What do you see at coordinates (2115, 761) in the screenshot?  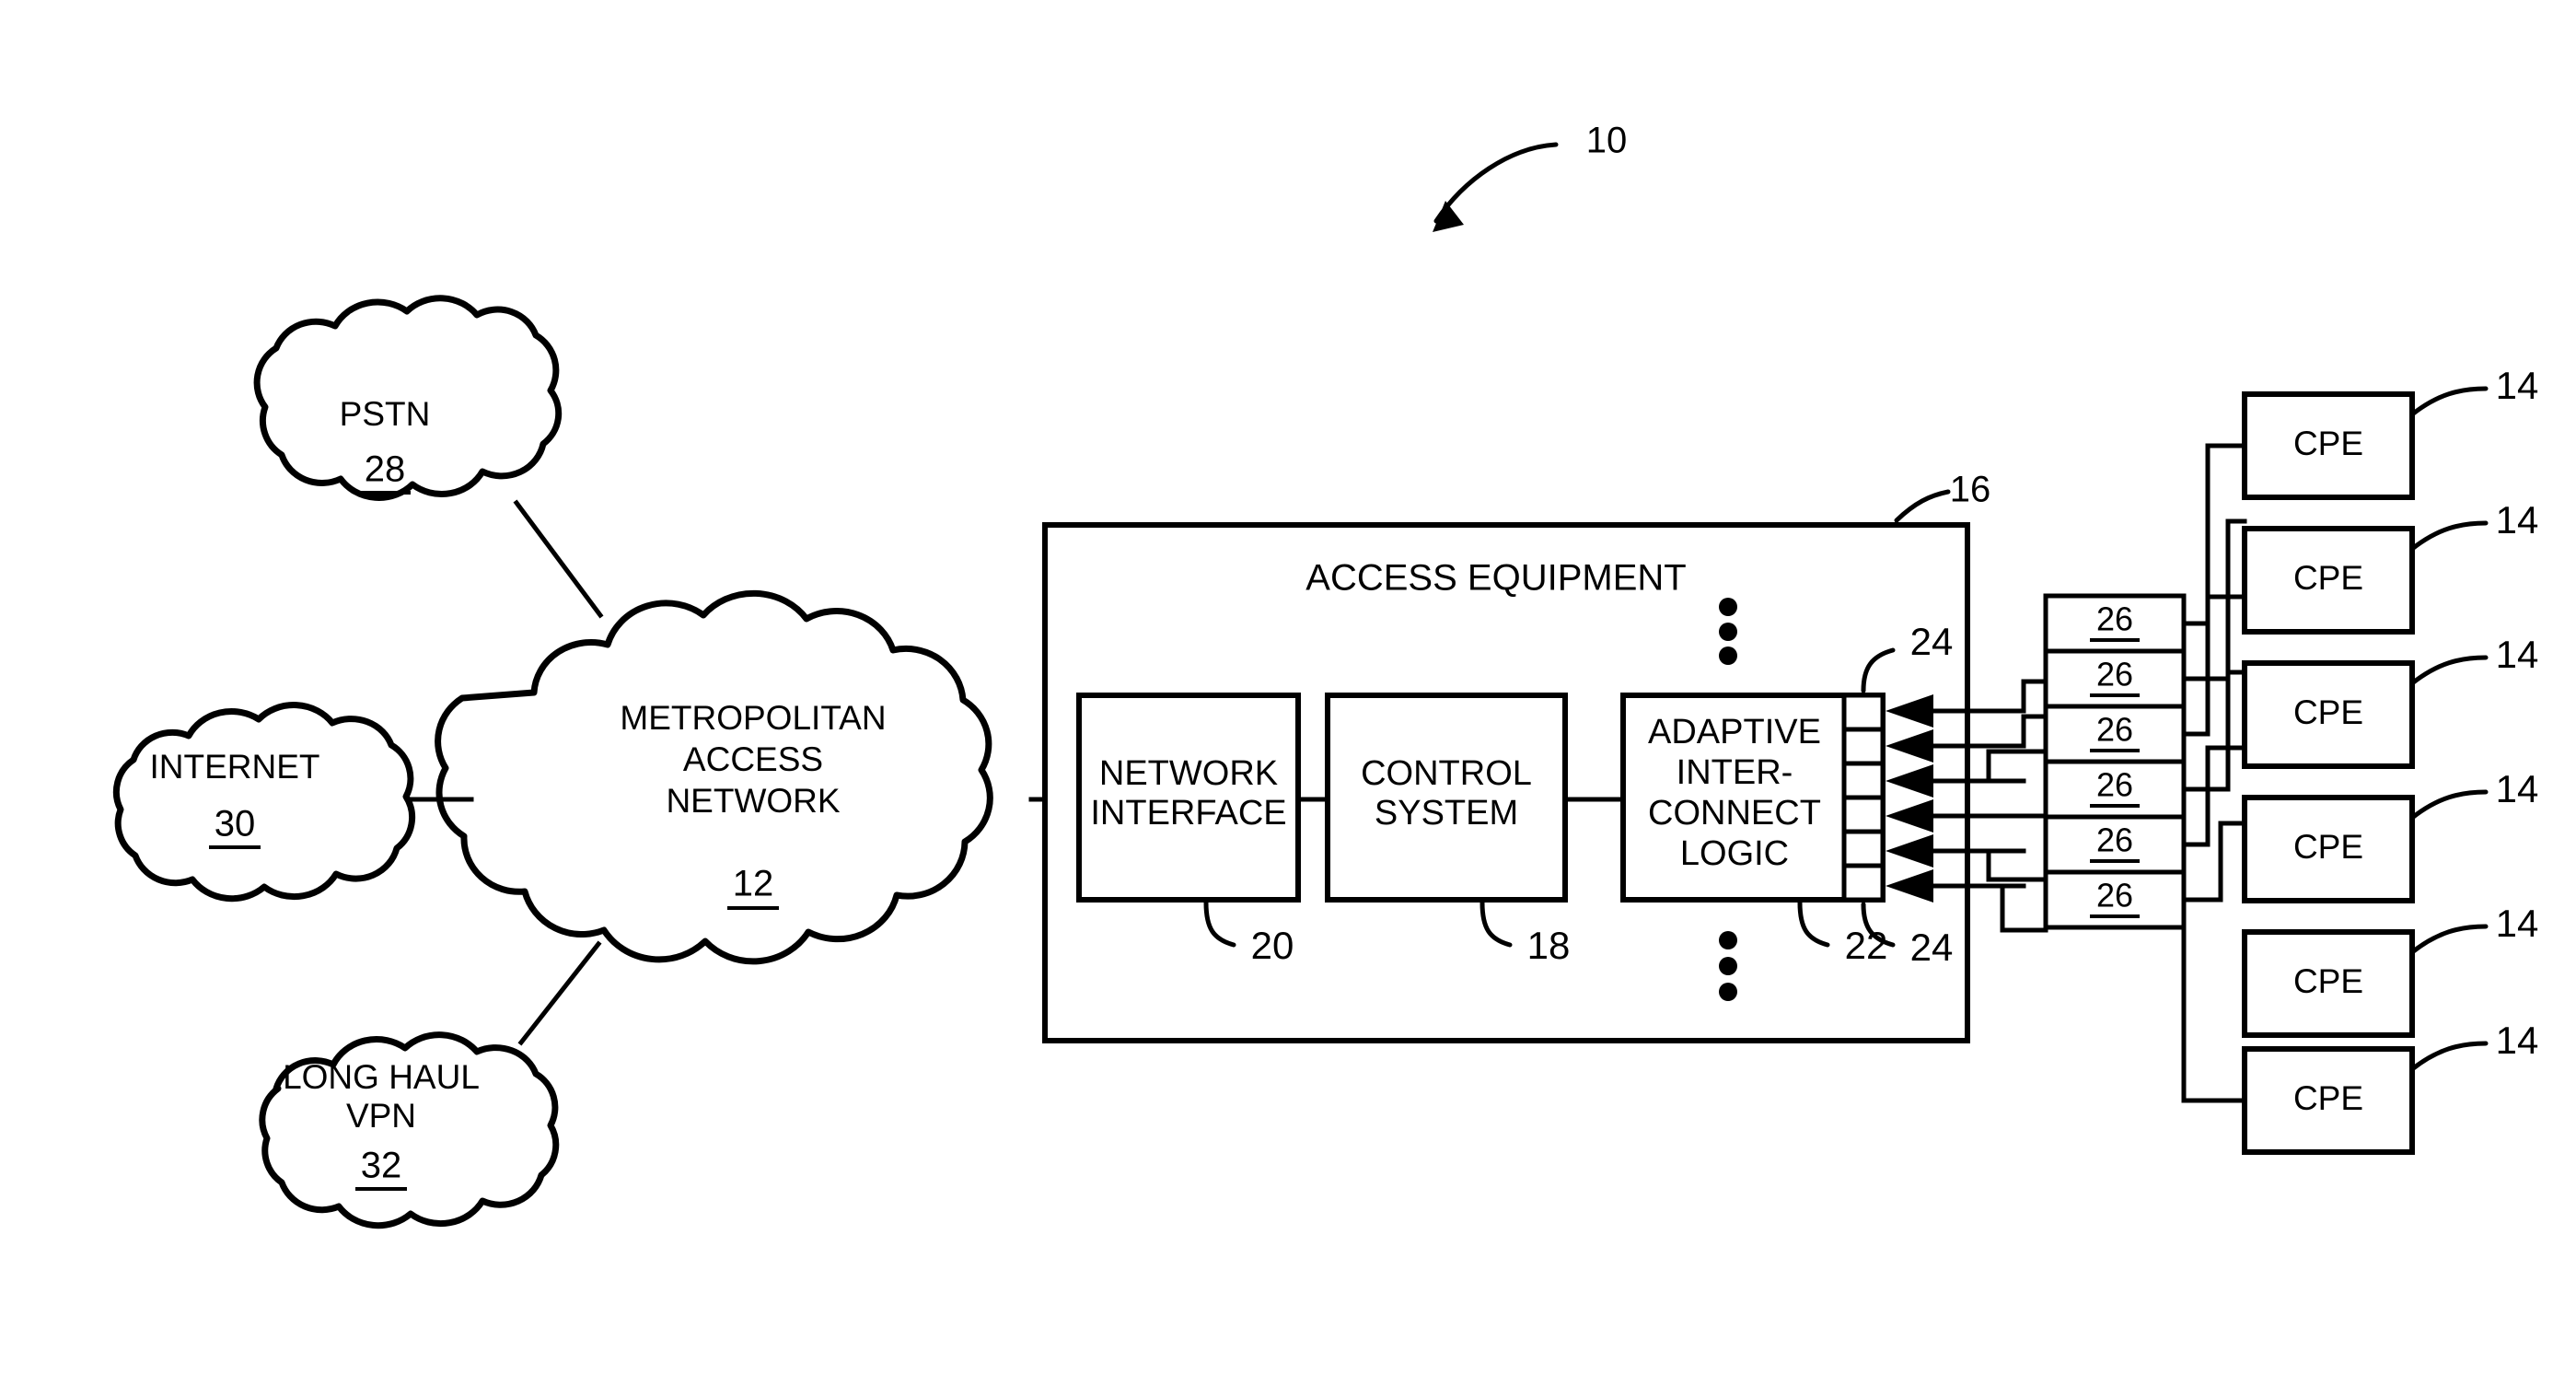 I see `line-unit-stack: 26 26 26 26 26 26` at bounding box center [2115, 761].